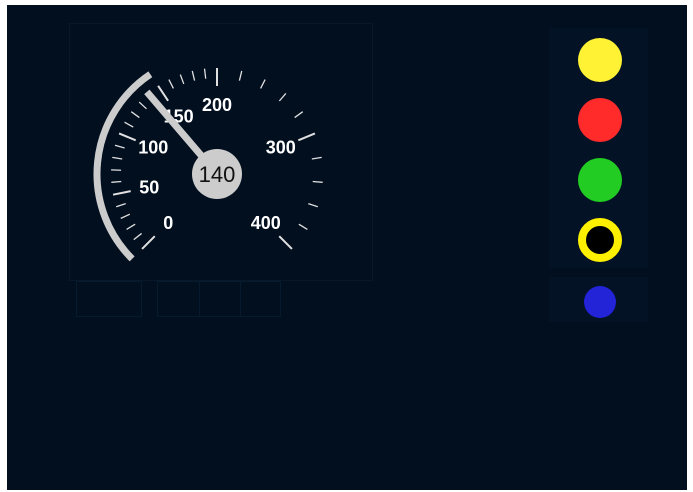 The image size is (693, 492). What do you see at coordinates (217, 174) in the screenshot?
I see `current-speed-readout: 140` at bounding box center [217, 174].